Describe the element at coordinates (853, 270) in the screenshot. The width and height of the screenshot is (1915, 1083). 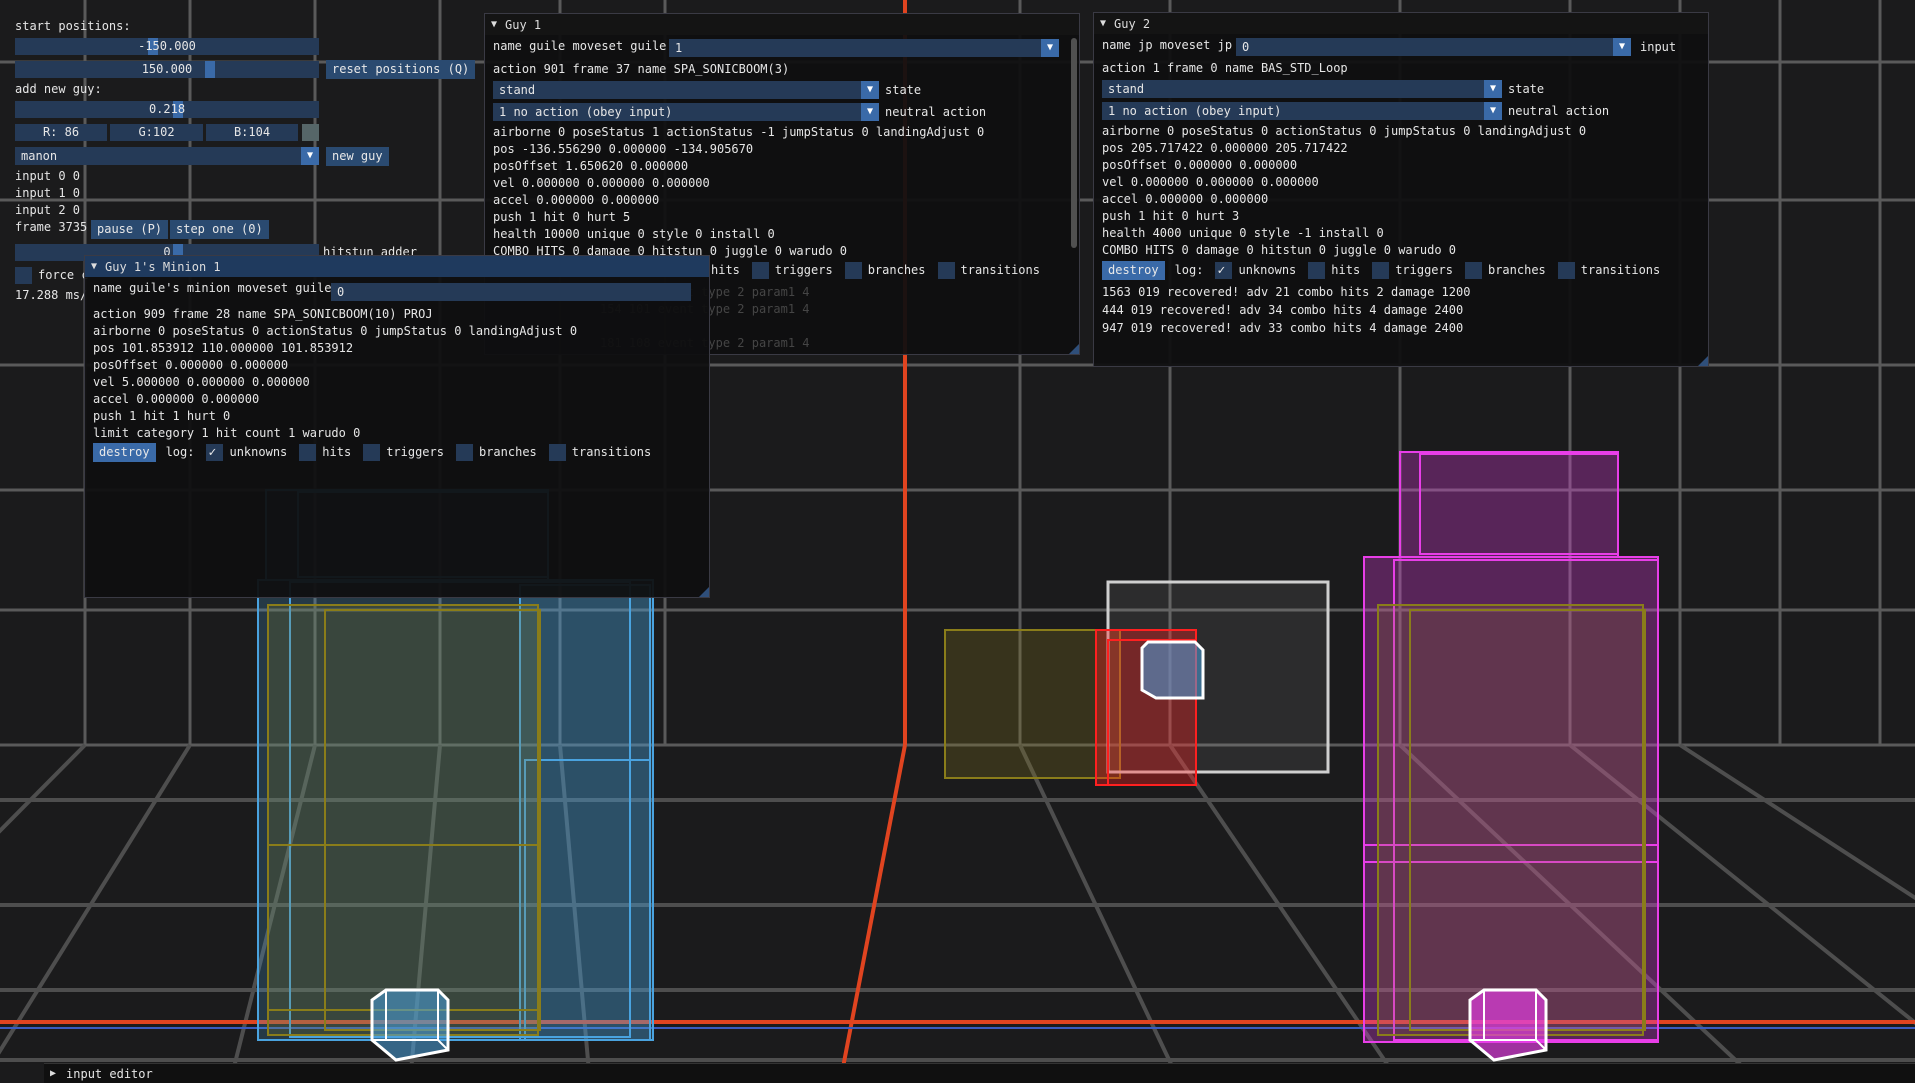
I see `guy1-log-branches-checkbox` at that location.